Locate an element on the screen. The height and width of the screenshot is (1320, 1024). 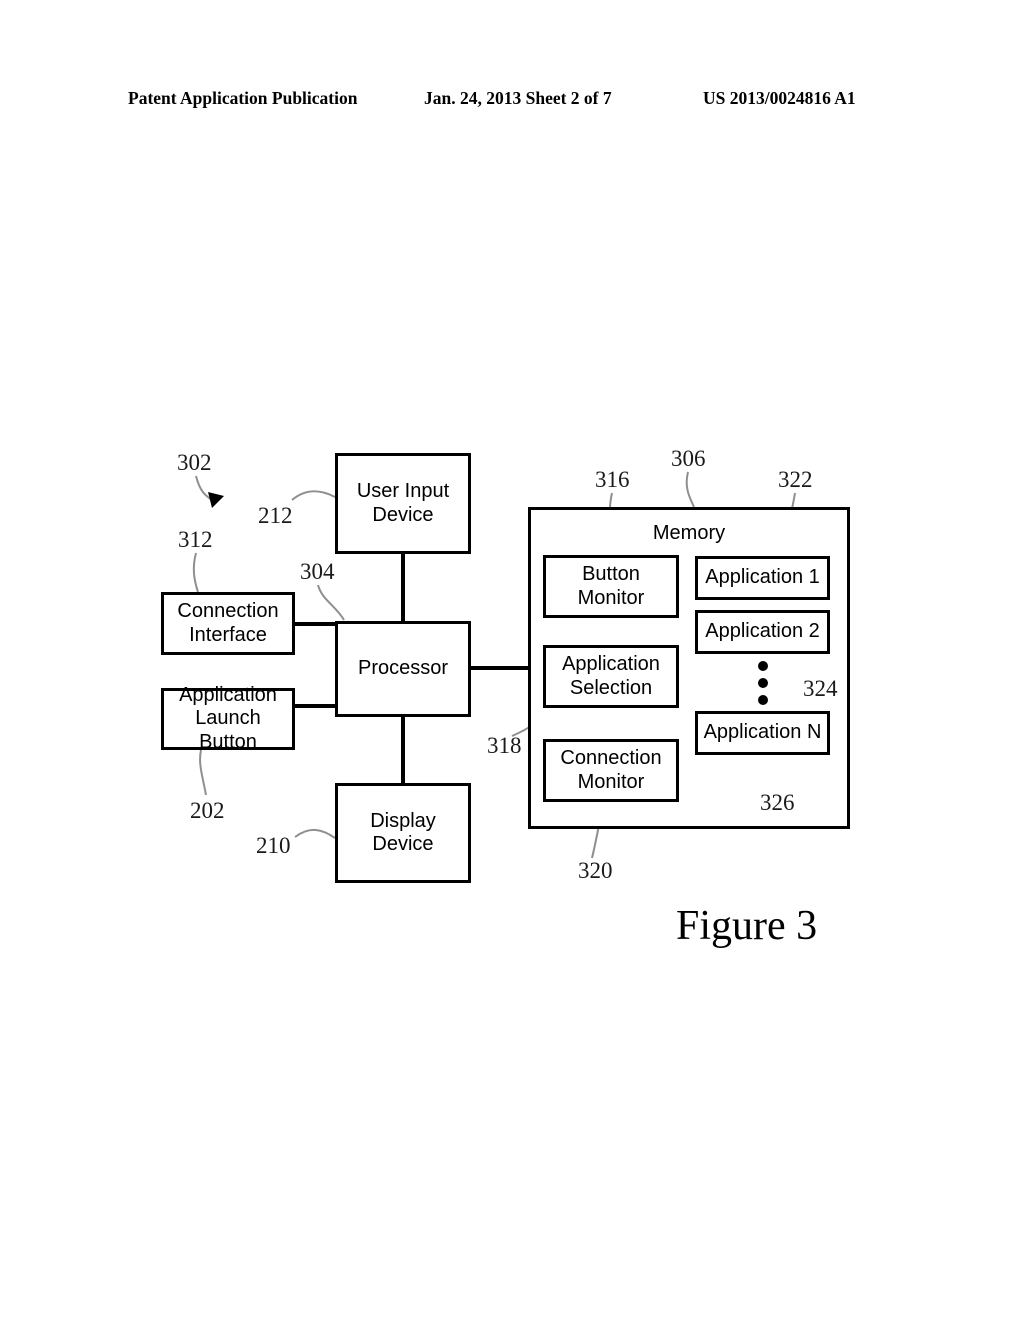
block-button-monitor: Button Monitor is located at coordinates (611, 586).